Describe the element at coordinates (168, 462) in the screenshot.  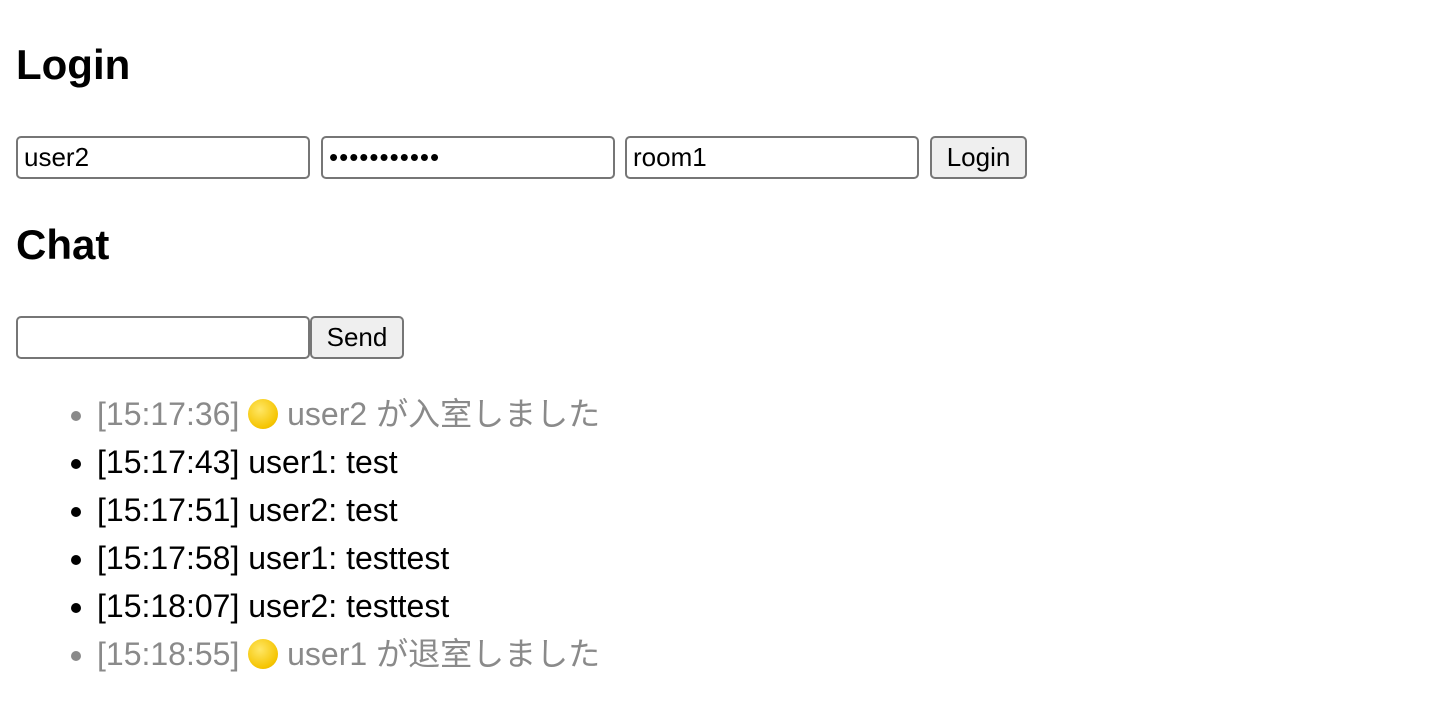
I see `message-time: [15:17:43]` at that location.